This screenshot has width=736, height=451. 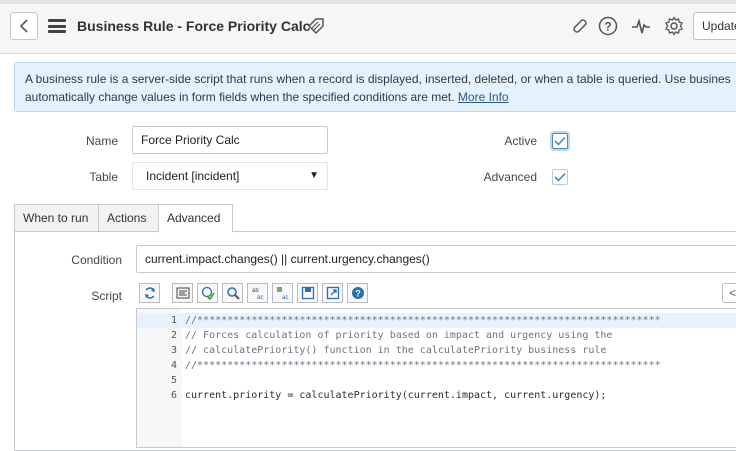 I want to click on line-number: 6, so click(x=173, y=395).